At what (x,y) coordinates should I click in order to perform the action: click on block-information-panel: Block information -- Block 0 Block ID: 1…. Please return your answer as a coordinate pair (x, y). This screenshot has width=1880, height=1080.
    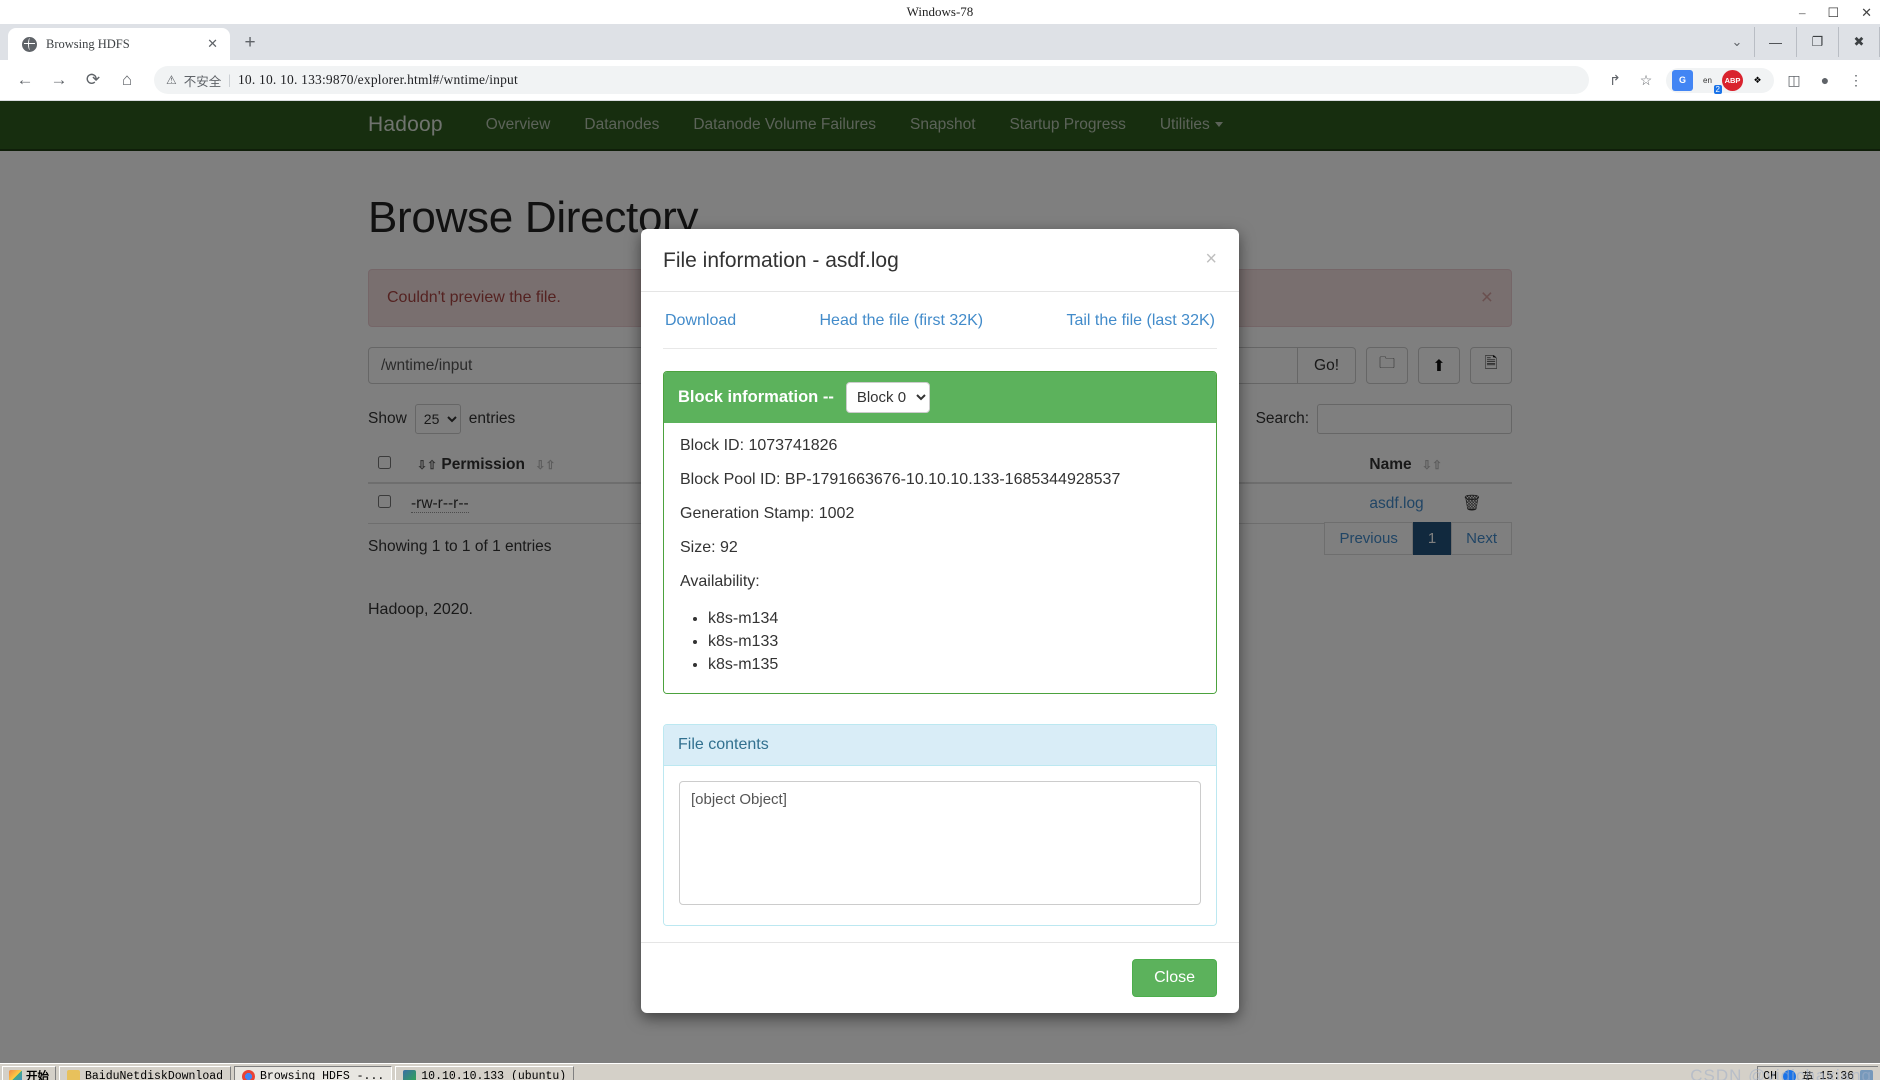
    Looking at the image, I should click on (940, 532).